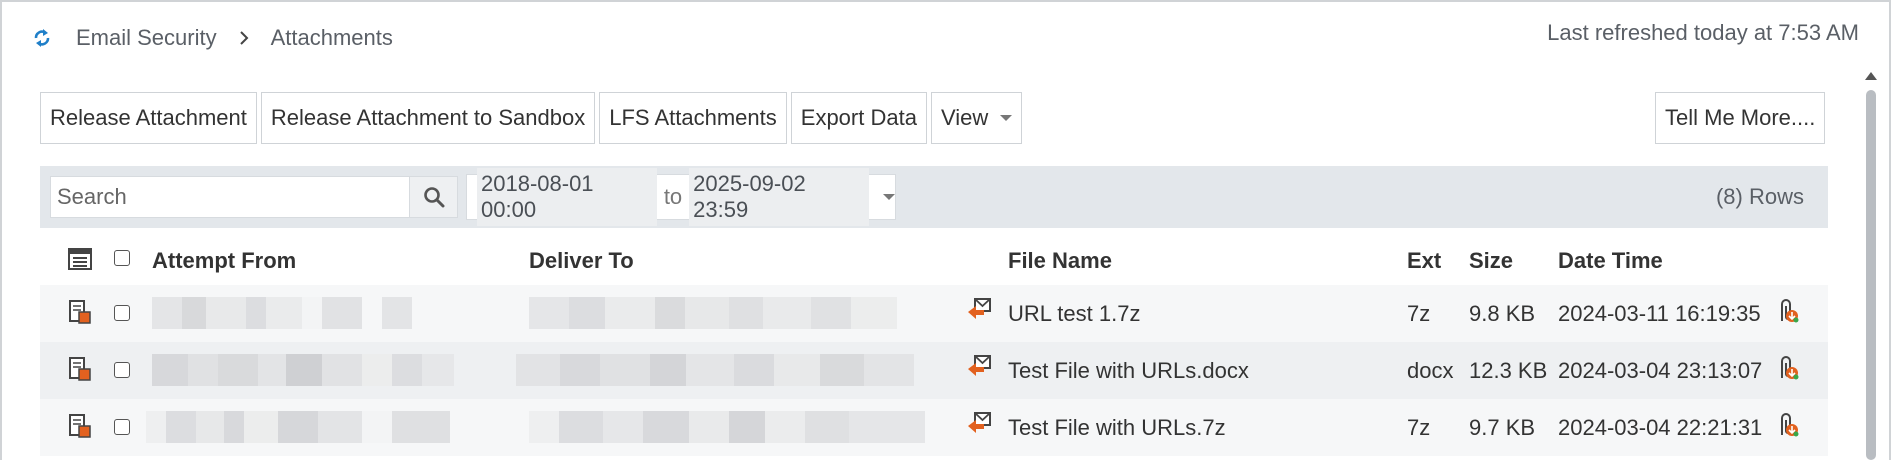 This screenshot has height=460, width=1891. What do you see at coordinates (331, 37) in the screenshot?
I see `breadcrumb-attachments: Attachments` at bounding box center [331, 37].